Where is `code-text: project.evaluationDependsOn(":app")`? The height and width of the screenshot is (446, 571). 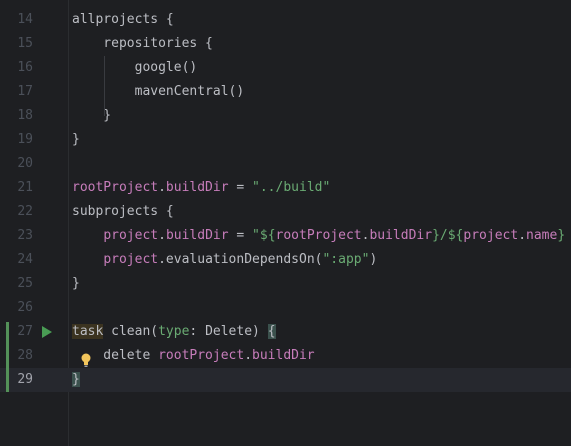 code-text: project.evaluationDependsOn(":app") is located at coordinates (224, 260).